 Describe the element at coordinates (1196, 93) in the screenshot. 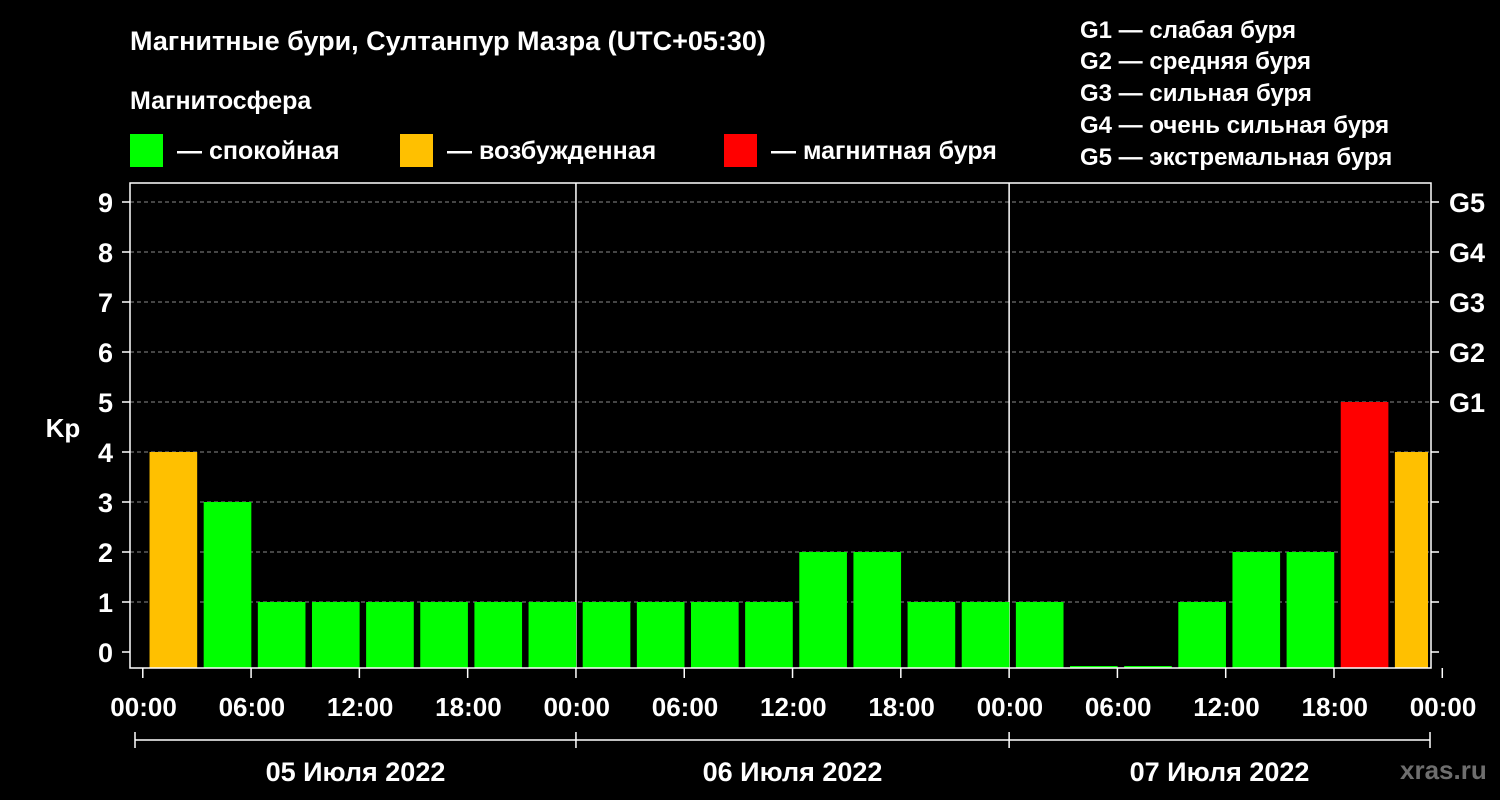

I see `g-scale-g3: G3 — сильная буря` at that location.